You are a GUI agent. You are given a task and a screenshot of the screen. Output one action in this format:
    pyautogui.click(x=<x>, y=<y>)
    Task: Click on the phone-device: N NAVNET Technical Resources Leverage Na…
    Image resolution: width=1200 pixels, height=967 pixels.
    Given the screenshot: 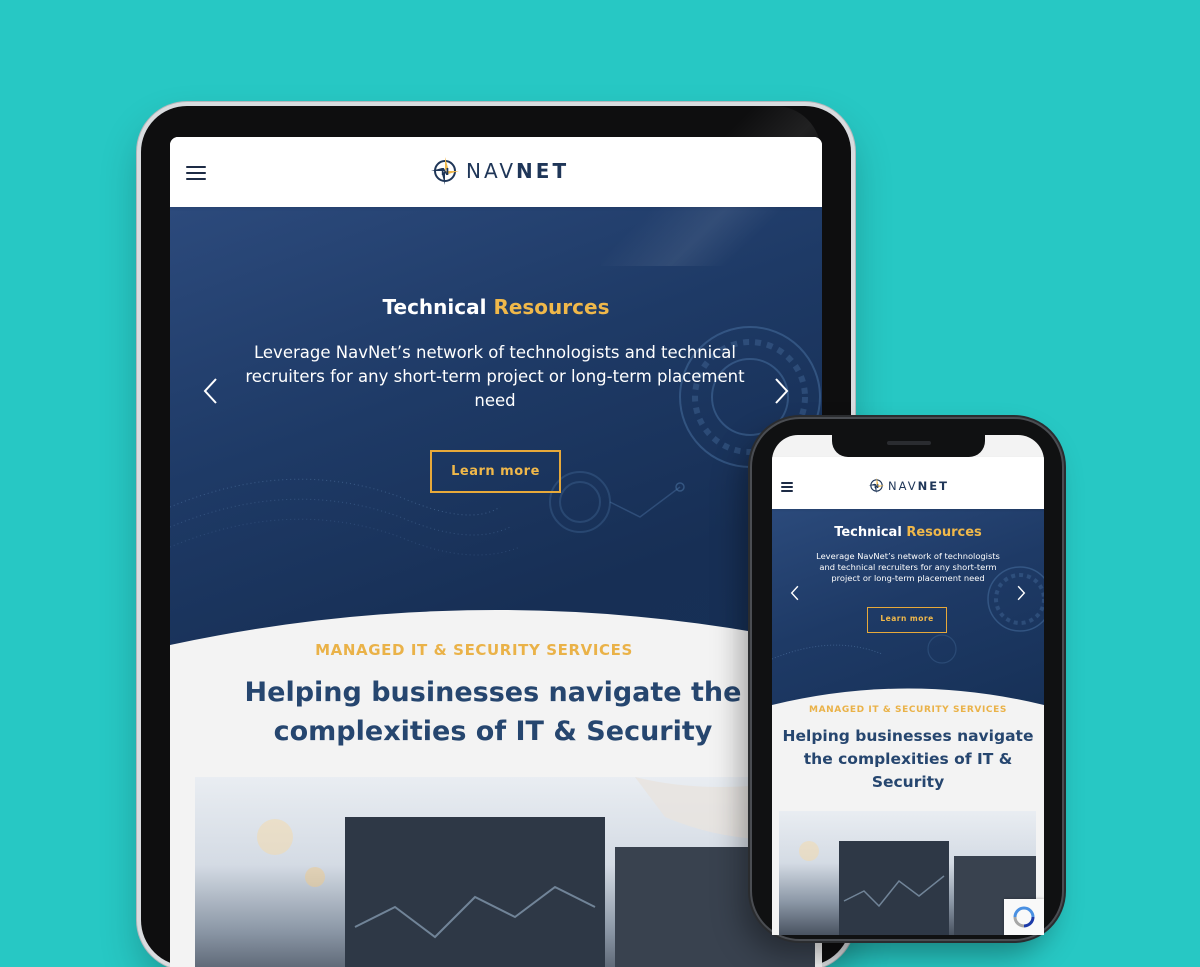 What is the action you would take?
    pyautogui.click(x=907, y=679)
    